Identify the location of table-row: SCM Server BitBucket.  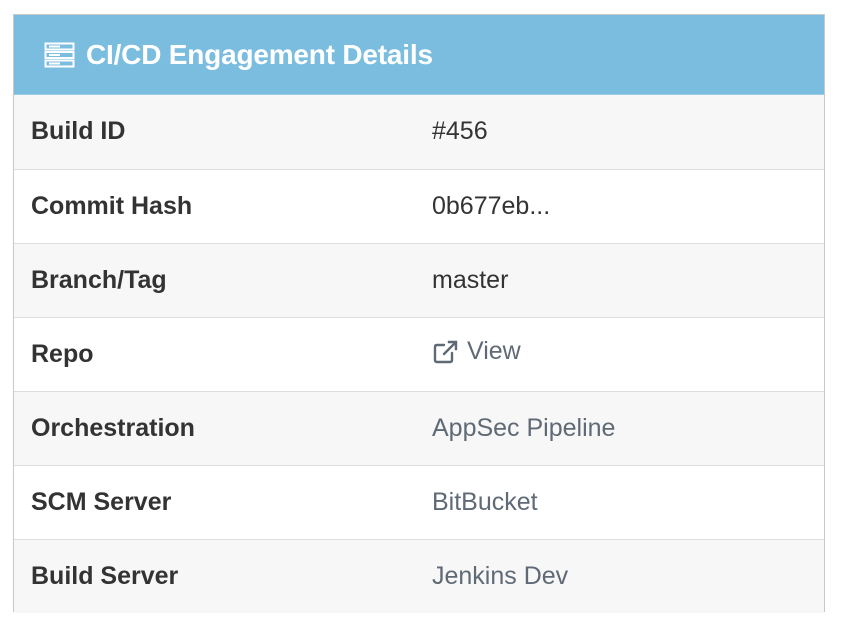
(419, 501).